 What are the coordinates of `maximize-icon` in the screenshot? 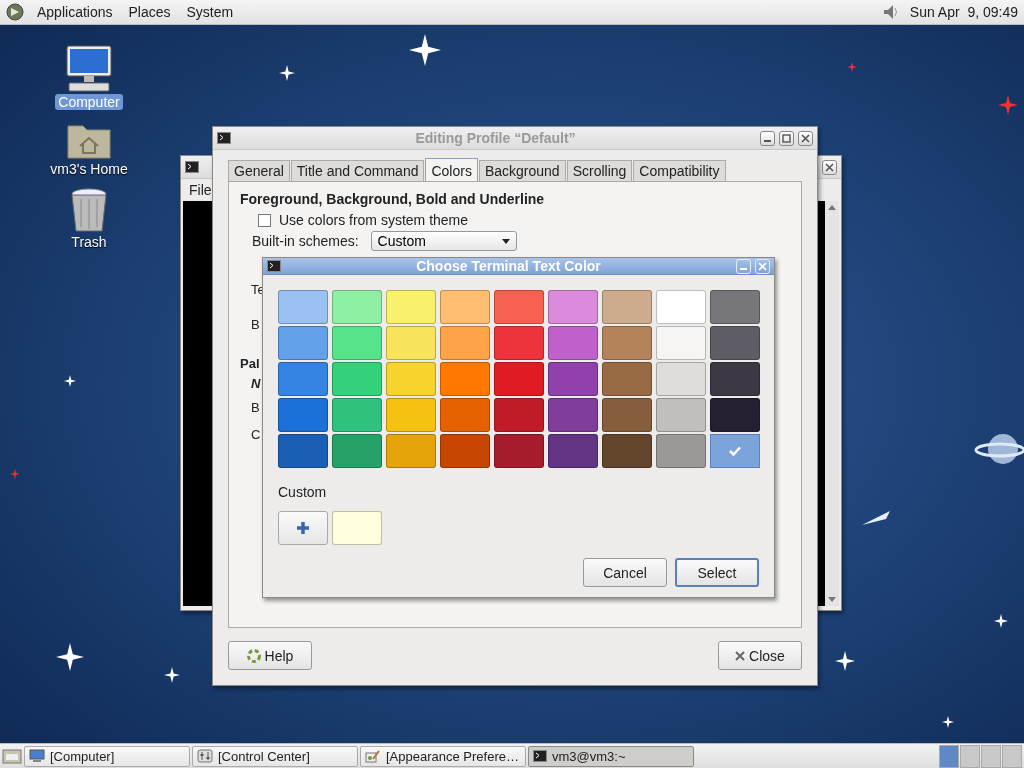 It's located at (786, 138).